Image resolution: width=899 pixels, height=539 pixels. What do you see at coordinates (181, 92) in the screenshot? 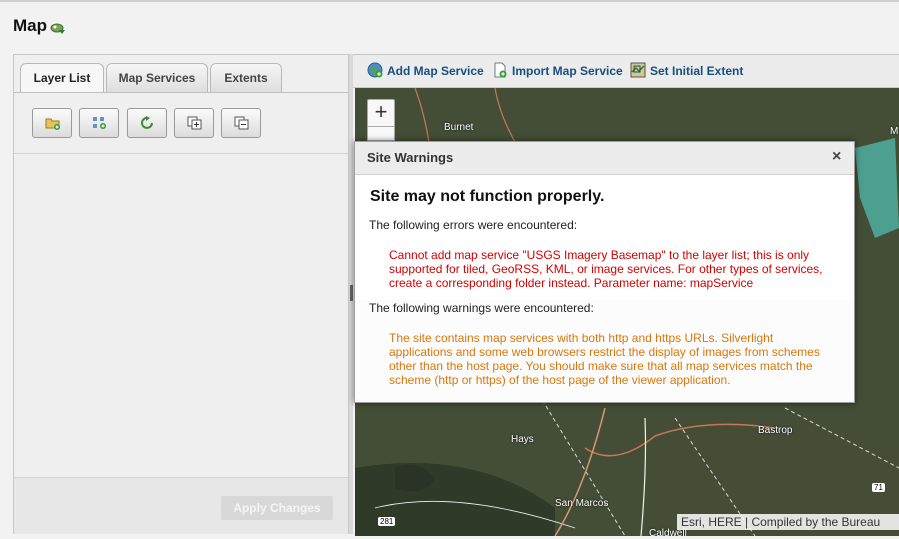
I see `tab-divider` at bounding box center [181, 92].